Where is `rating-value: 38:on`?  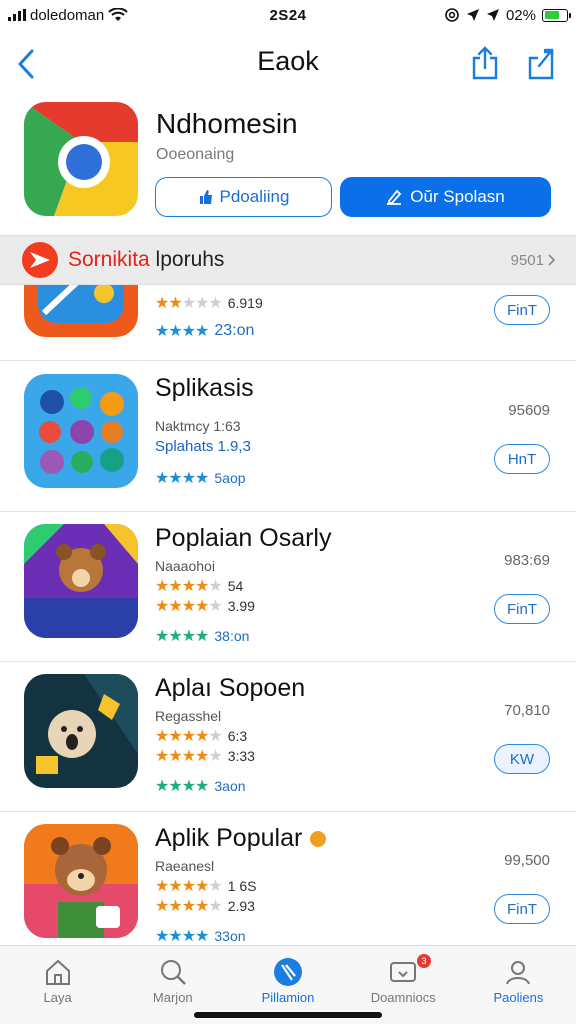
rating-value: 38:on is located at coordinates (232, 636).